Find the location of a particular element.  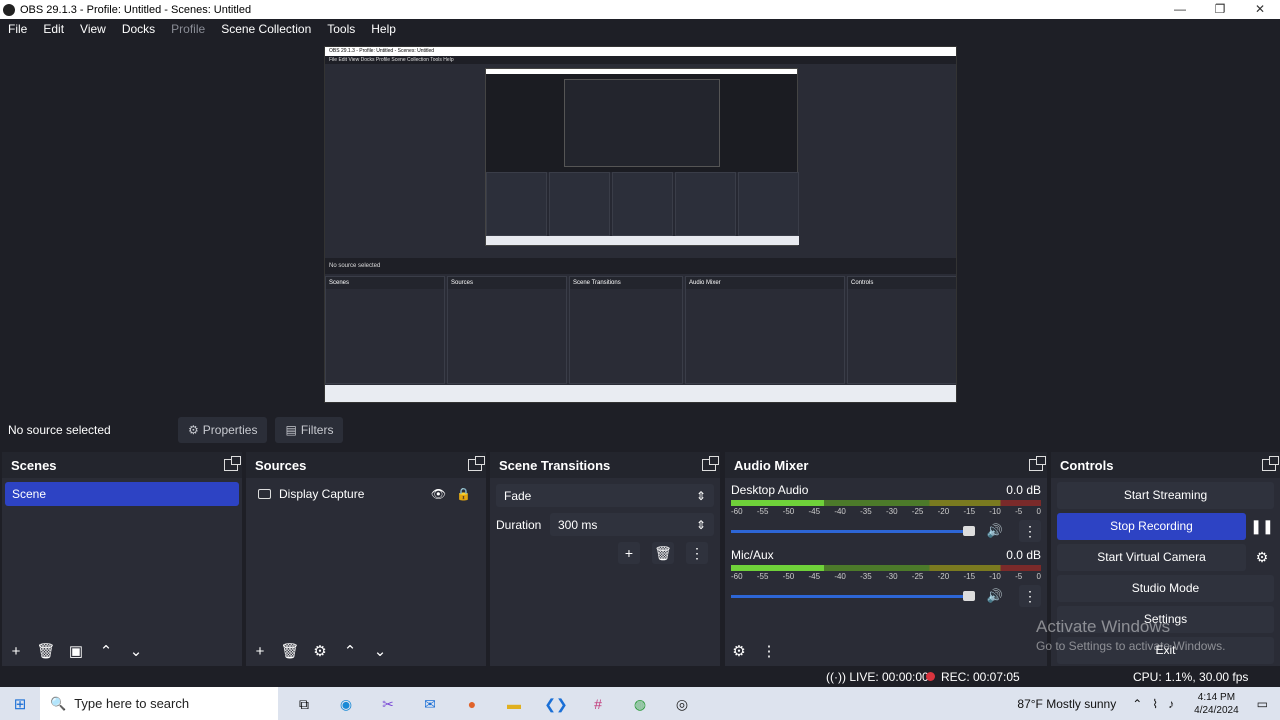

taskbar-clock: 4:14 PM 4/24/2024 is located at coordinates (1216, 704).